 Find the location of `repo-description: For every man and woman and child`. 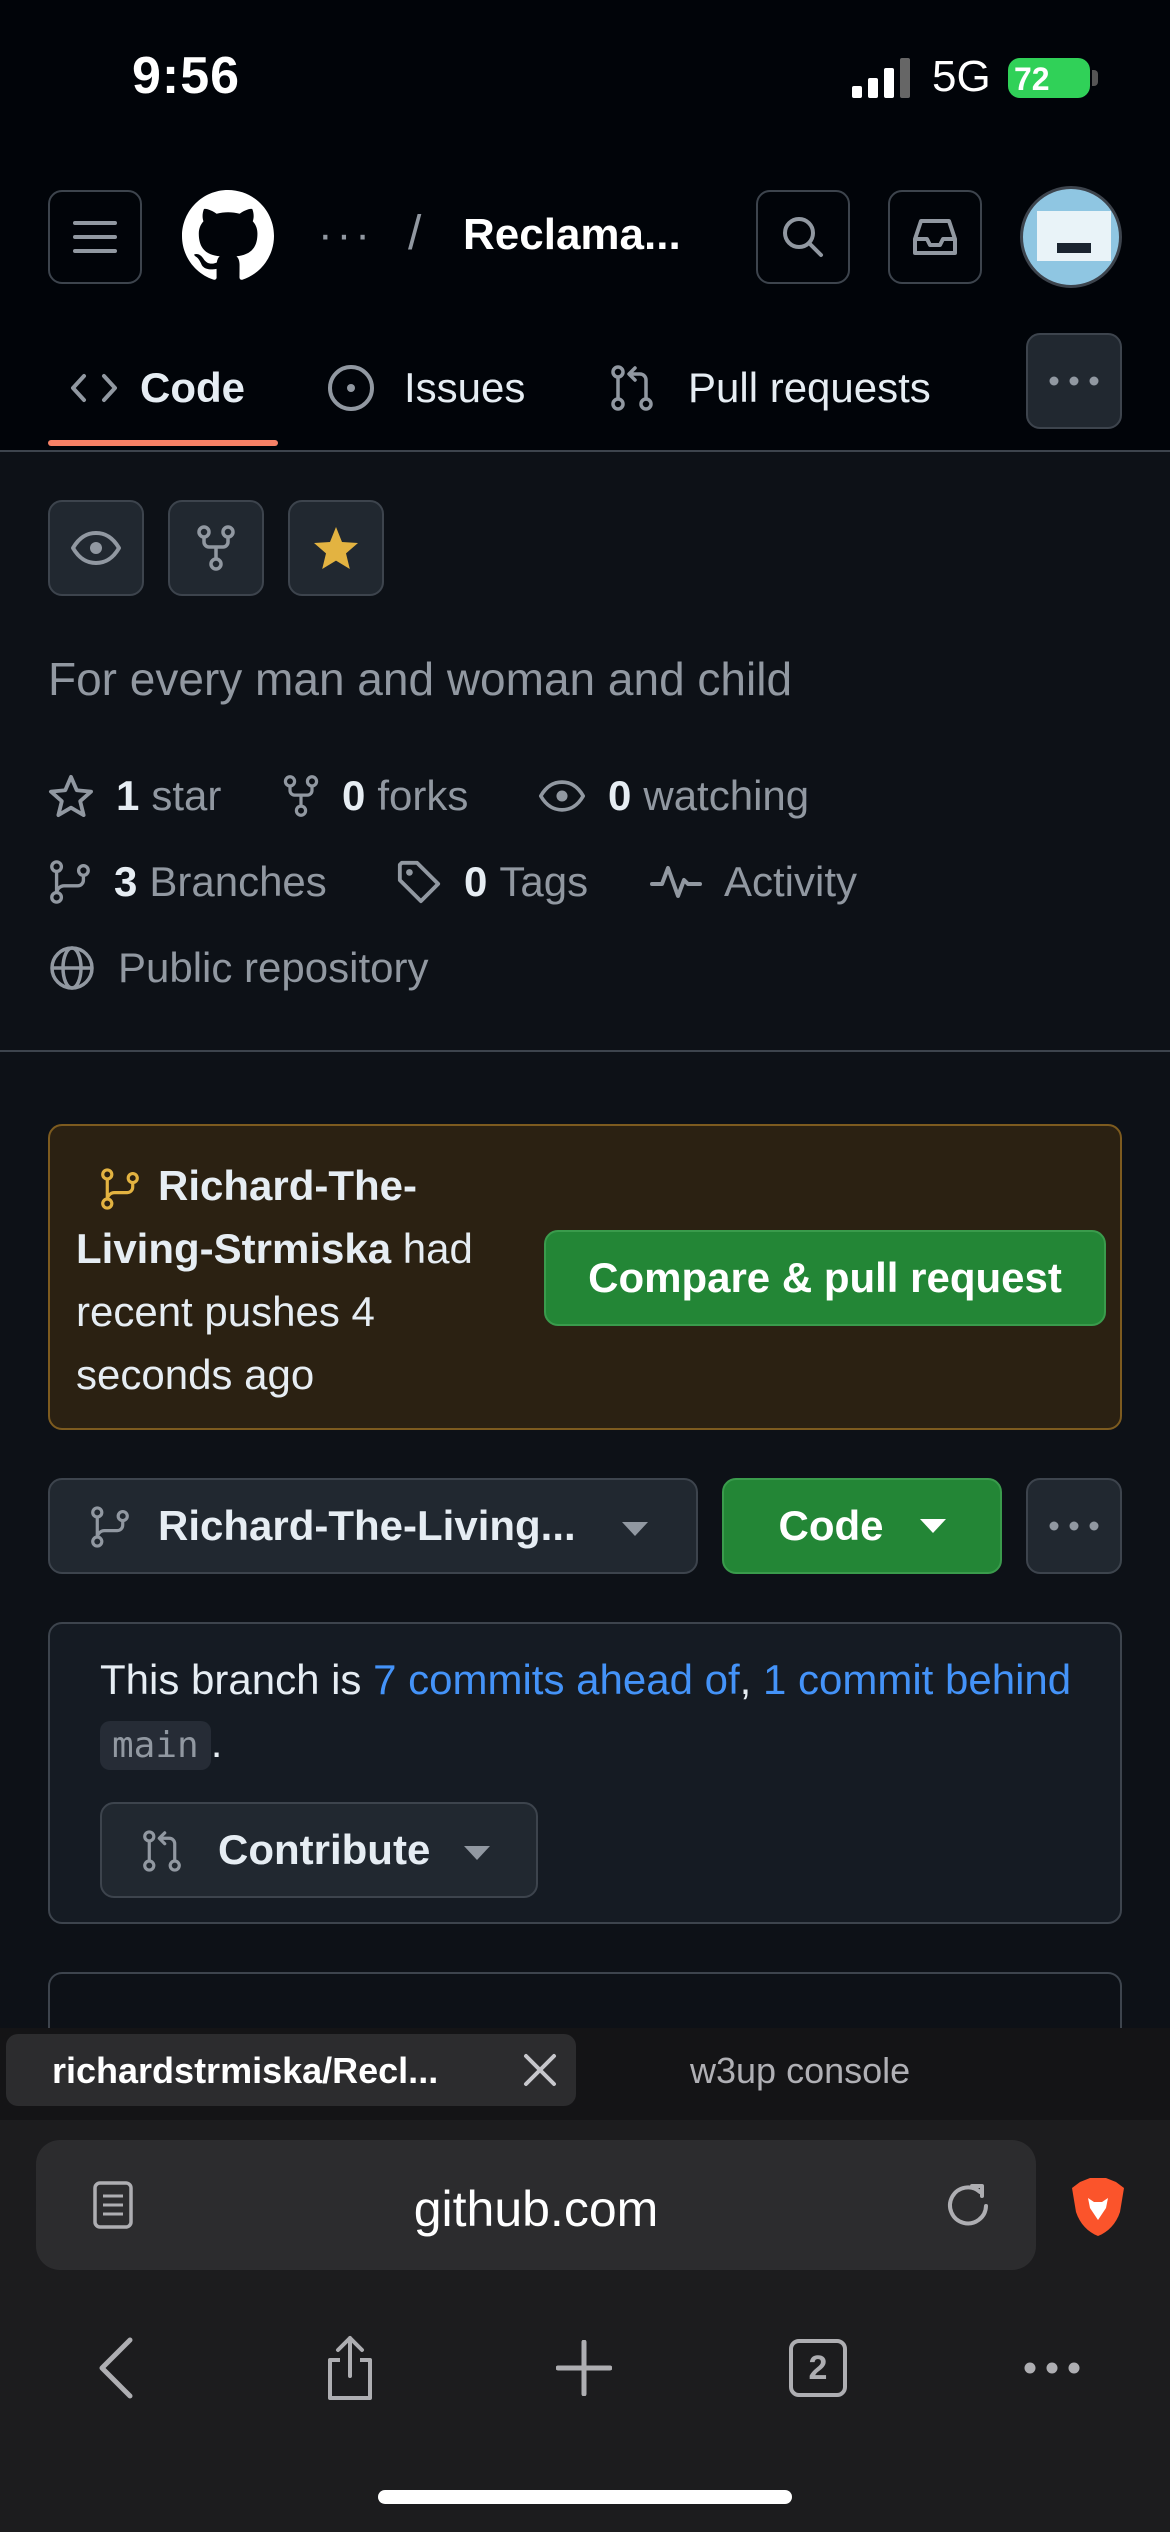

repo-description: For every man and woman and child is located at coordinates (420, 679).